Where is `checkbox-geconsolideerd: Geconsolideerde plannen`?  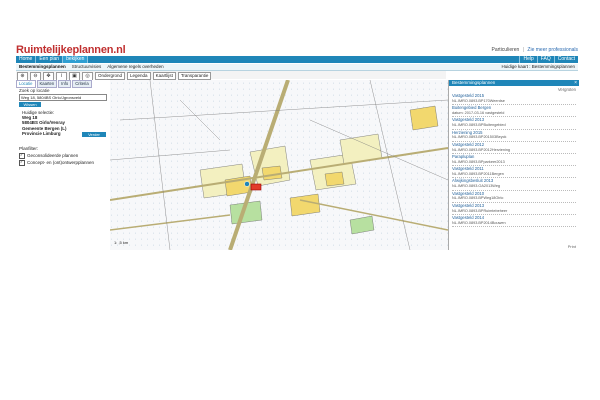
checkbox-geconsolideerd: Geconsolideerde plannen is located at coordinates (49, 155).